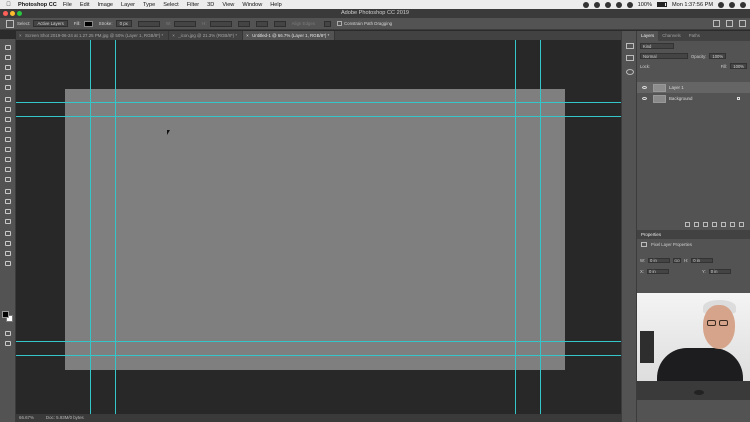  What do you see at coordinates (8, 343) in the screenshot?
I see `screen-mode-icon` at bounding box center [8, 343].